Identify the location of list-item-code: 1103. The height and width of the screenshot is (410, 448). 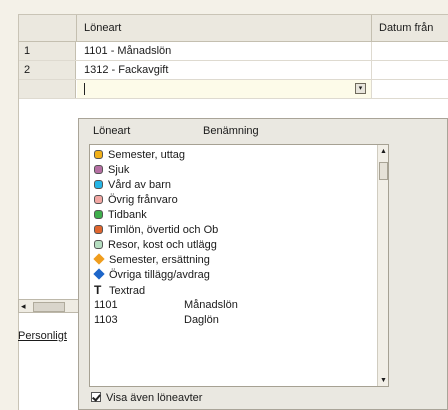
(106, 320).